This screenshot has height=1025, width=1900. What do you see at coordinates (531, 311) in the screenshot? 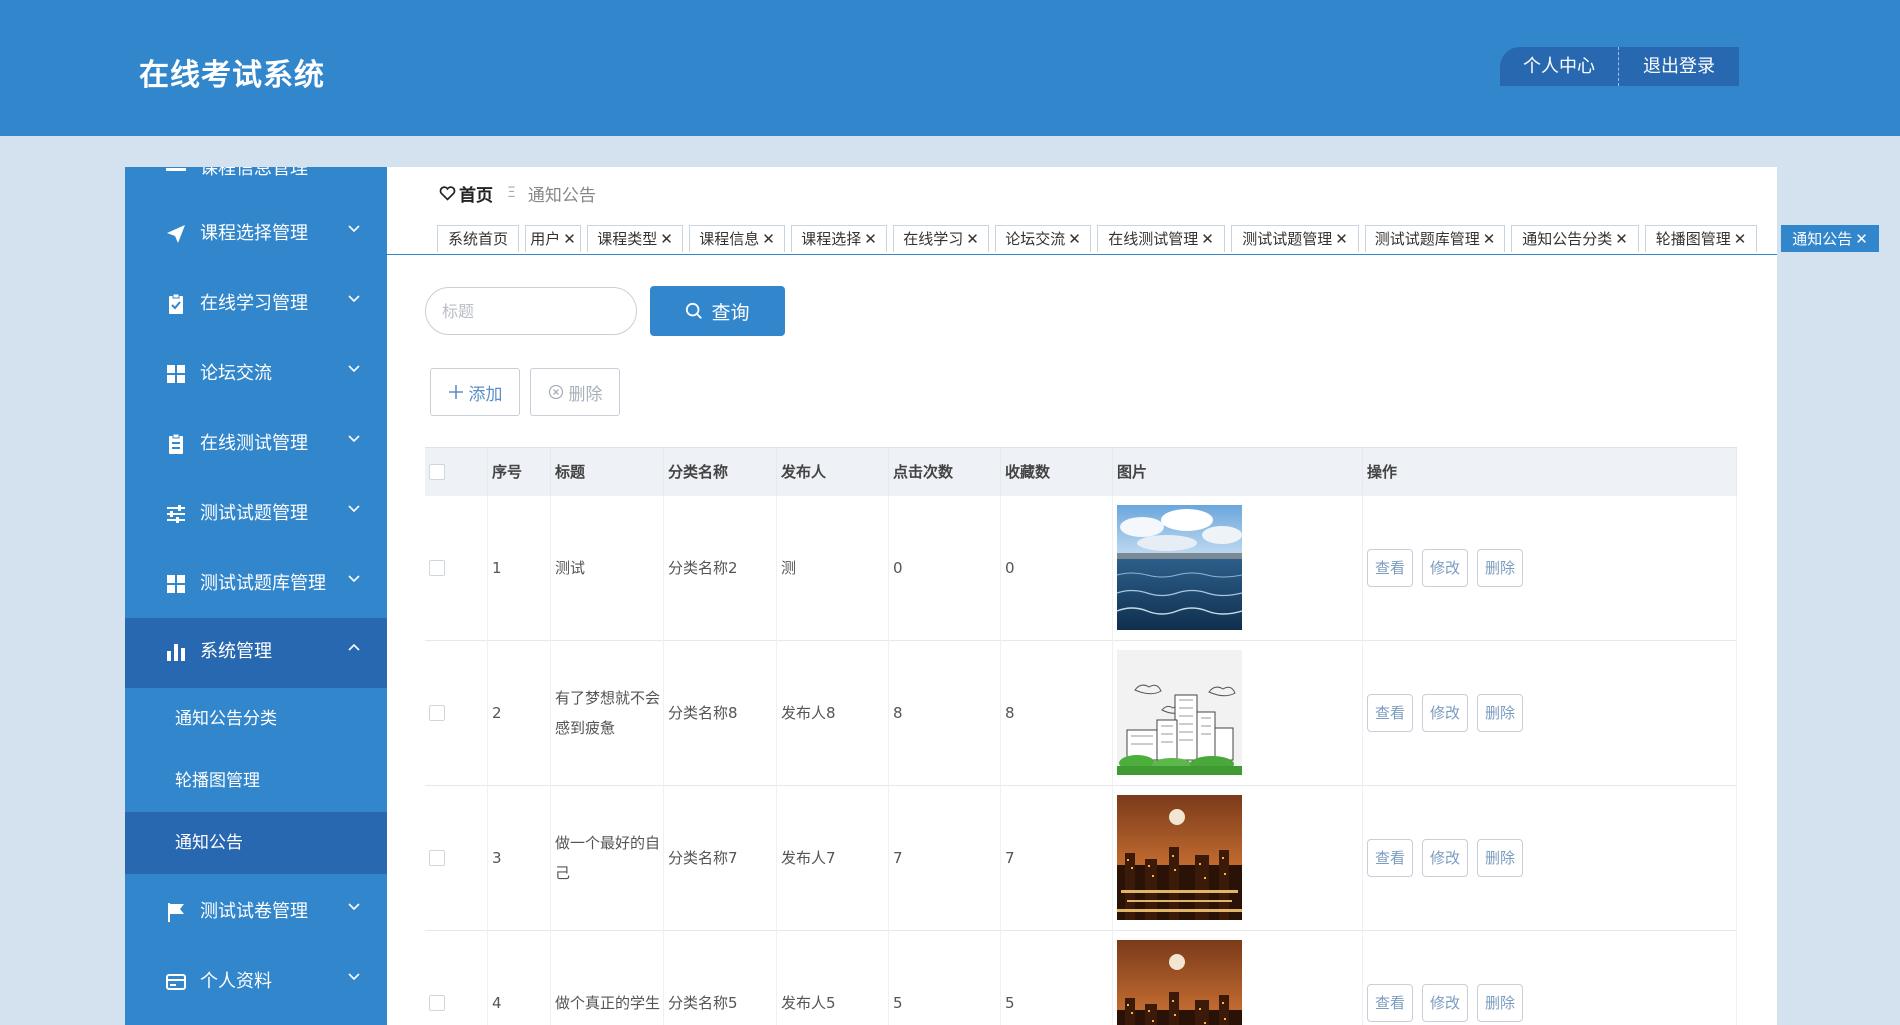
I see `title-search-input` at bounding box center [531, 311].